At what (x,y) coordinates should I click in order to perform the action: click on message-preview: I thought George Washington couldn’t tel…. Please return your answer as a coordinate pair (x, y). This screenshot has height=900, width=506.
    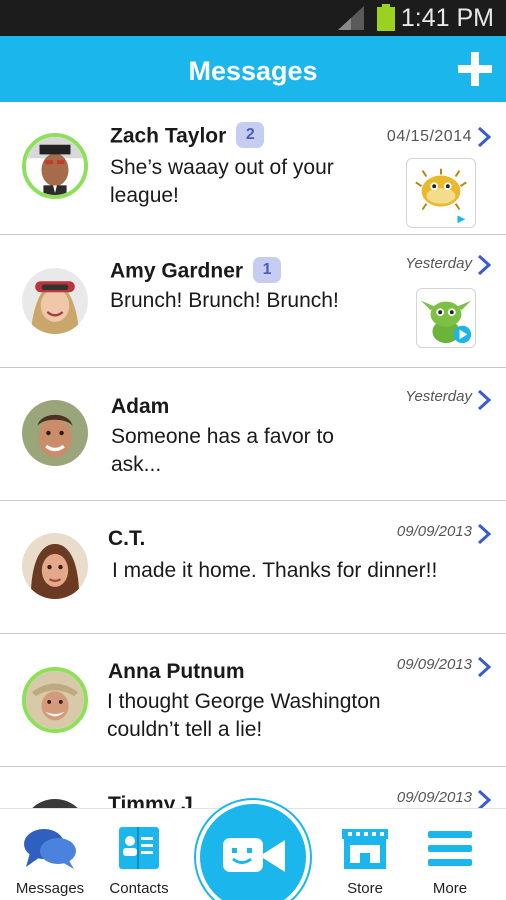
    Looking at the image, I should click on (244, 715).